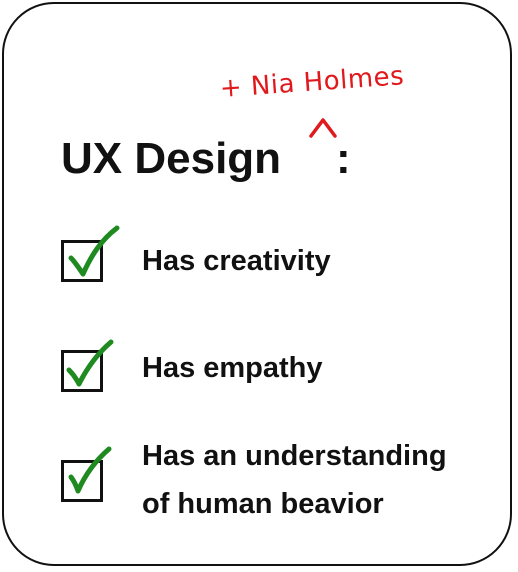 The width and height of the screenshot is (518, 572). Describe the element at coordinates (343, 158) in the screenshot. I see `title-colon: :` at that location.